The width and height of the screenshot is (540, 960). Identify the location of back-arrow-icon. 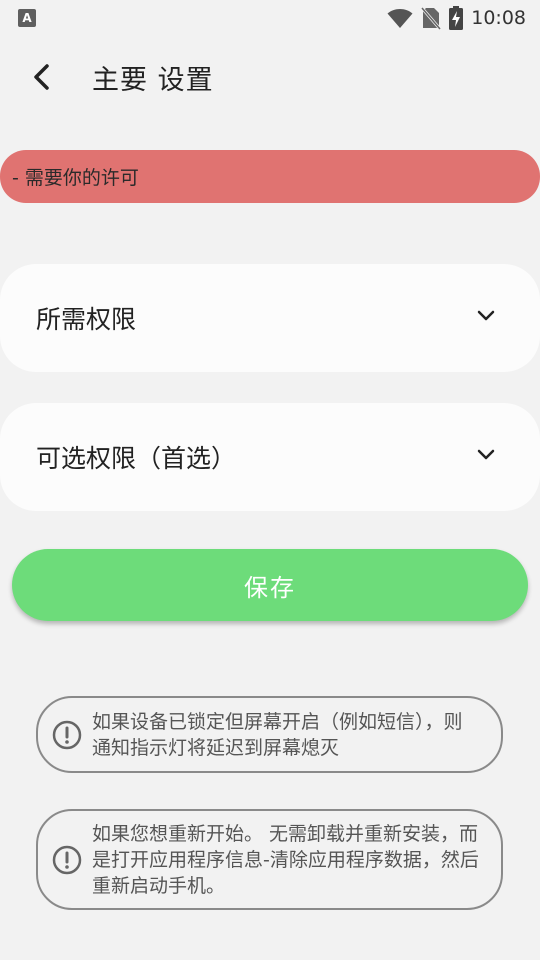
(43, 77).